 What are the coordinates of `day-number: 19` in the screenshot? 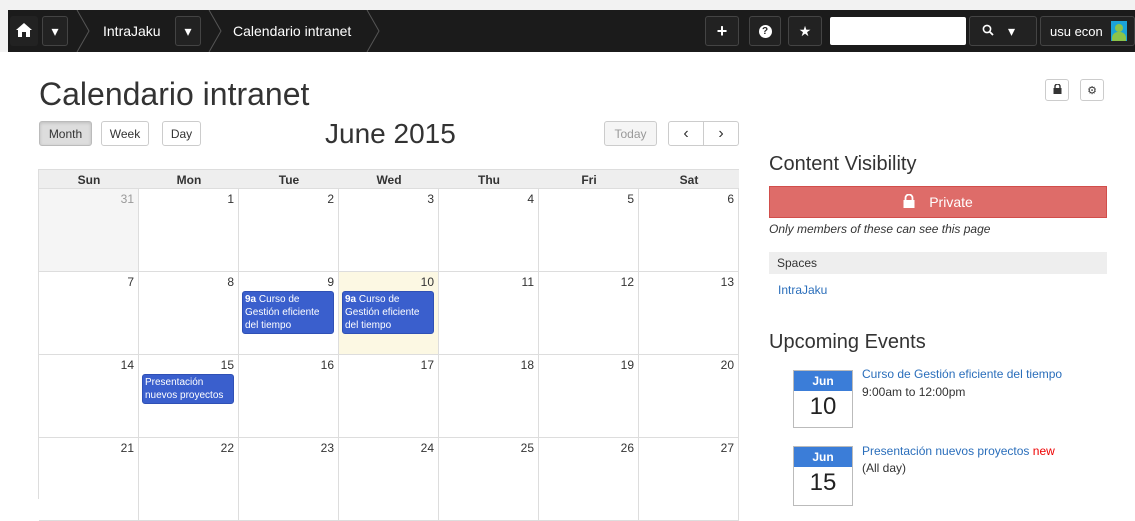 It's located at (627, 365).